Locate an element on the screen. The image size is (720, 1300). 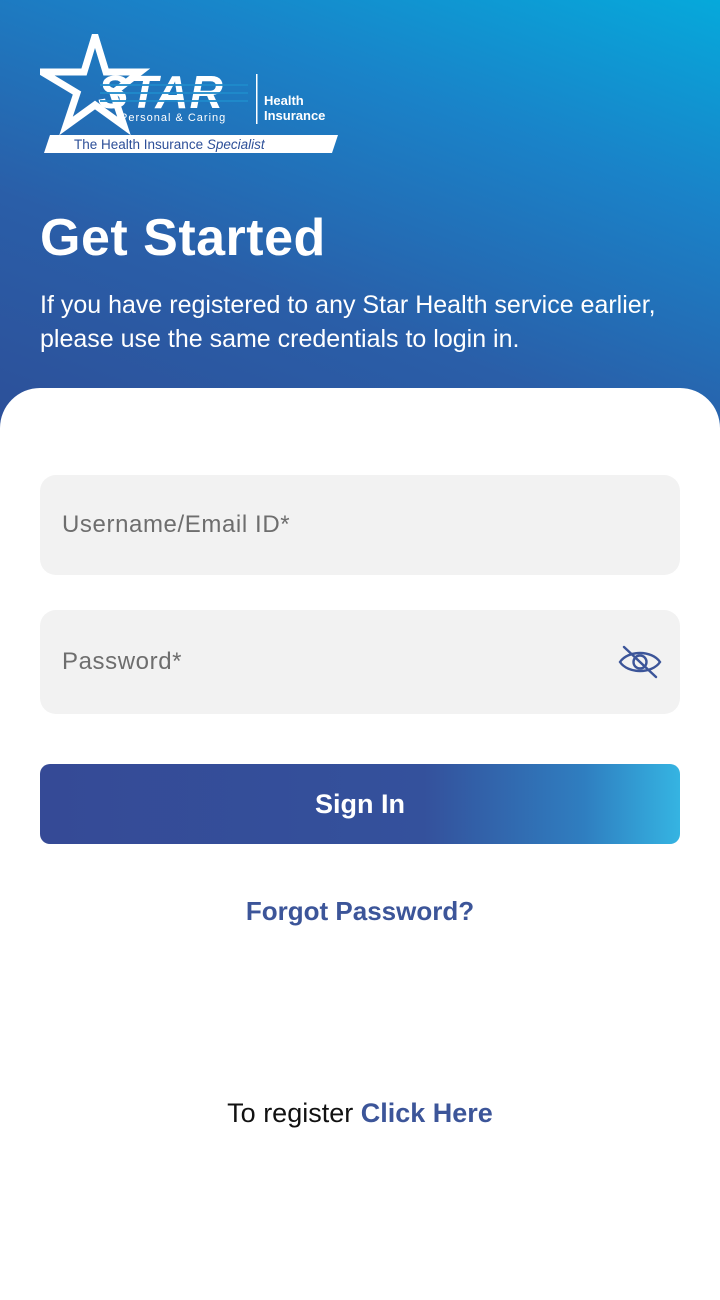
eye-off-icon is located at coordinates (640, 662).